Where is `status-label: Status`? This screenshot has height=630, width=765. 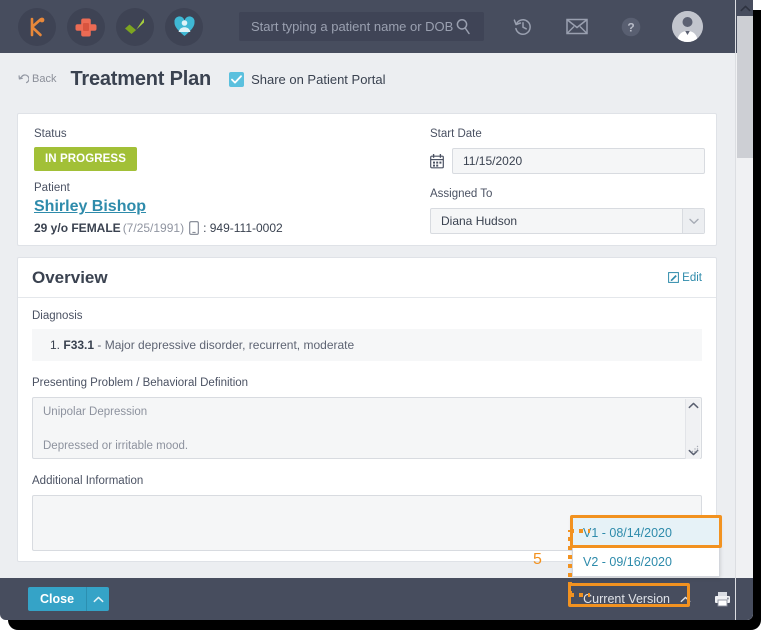 status-label: Status is located at coordinates (50, 134).